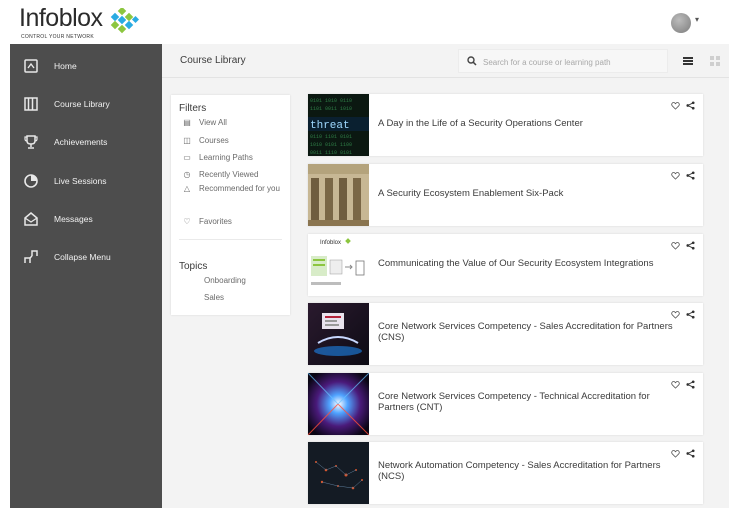 The height and width of the screenshot is (508, 729). What do you see at coordinates (331, 137) in the screenshot?
I see `svg-text: 0110 1101 0101` at bounding box center [331, 137].